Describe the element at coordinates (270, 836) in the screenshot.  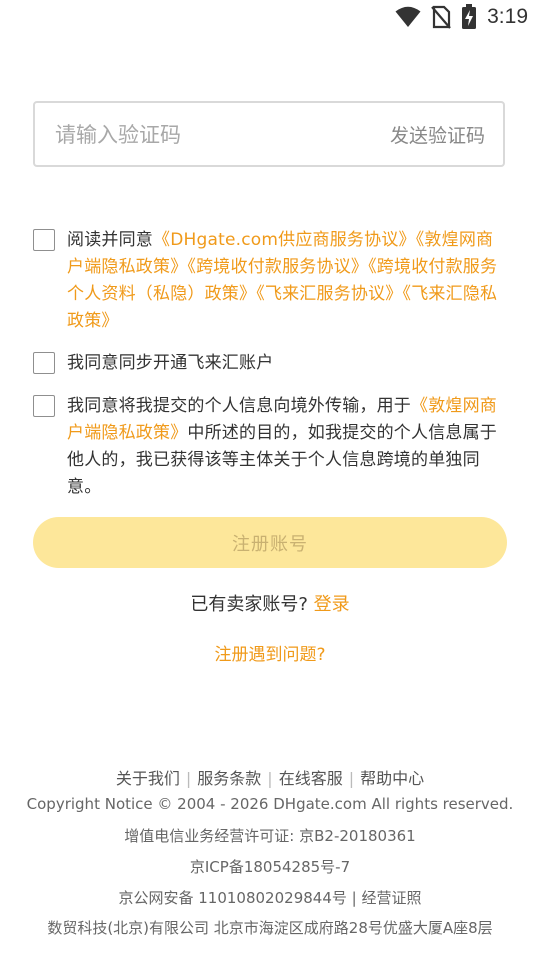
I see `footer-license: 增值电信业务经营许可证: 京B2-20180361` at that location.